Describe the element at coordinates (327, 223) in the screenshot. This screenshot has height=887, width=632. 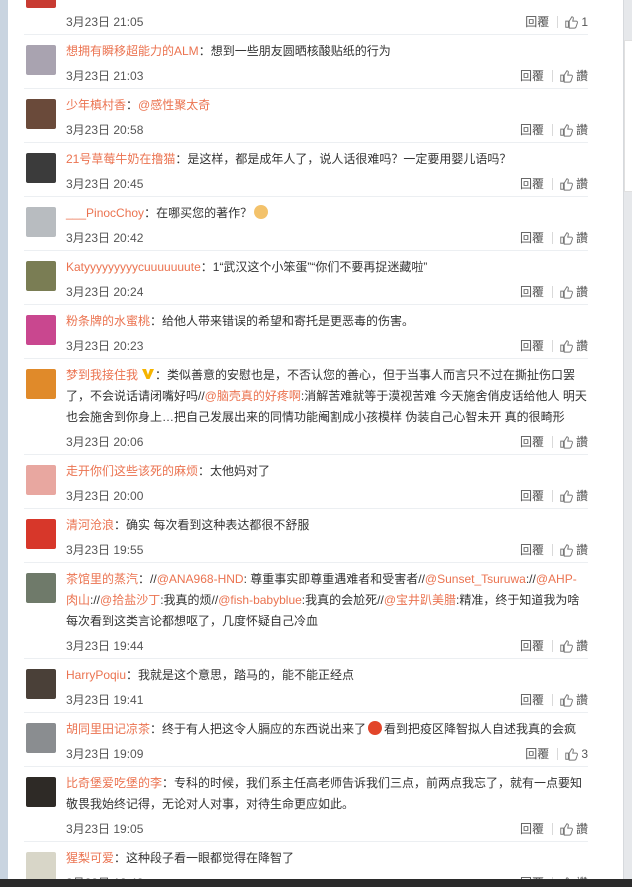
I see `comment-body: ___PinocChoy：在哪买您的著作？ 3月23日 20:42 回覆 讚` at that location.